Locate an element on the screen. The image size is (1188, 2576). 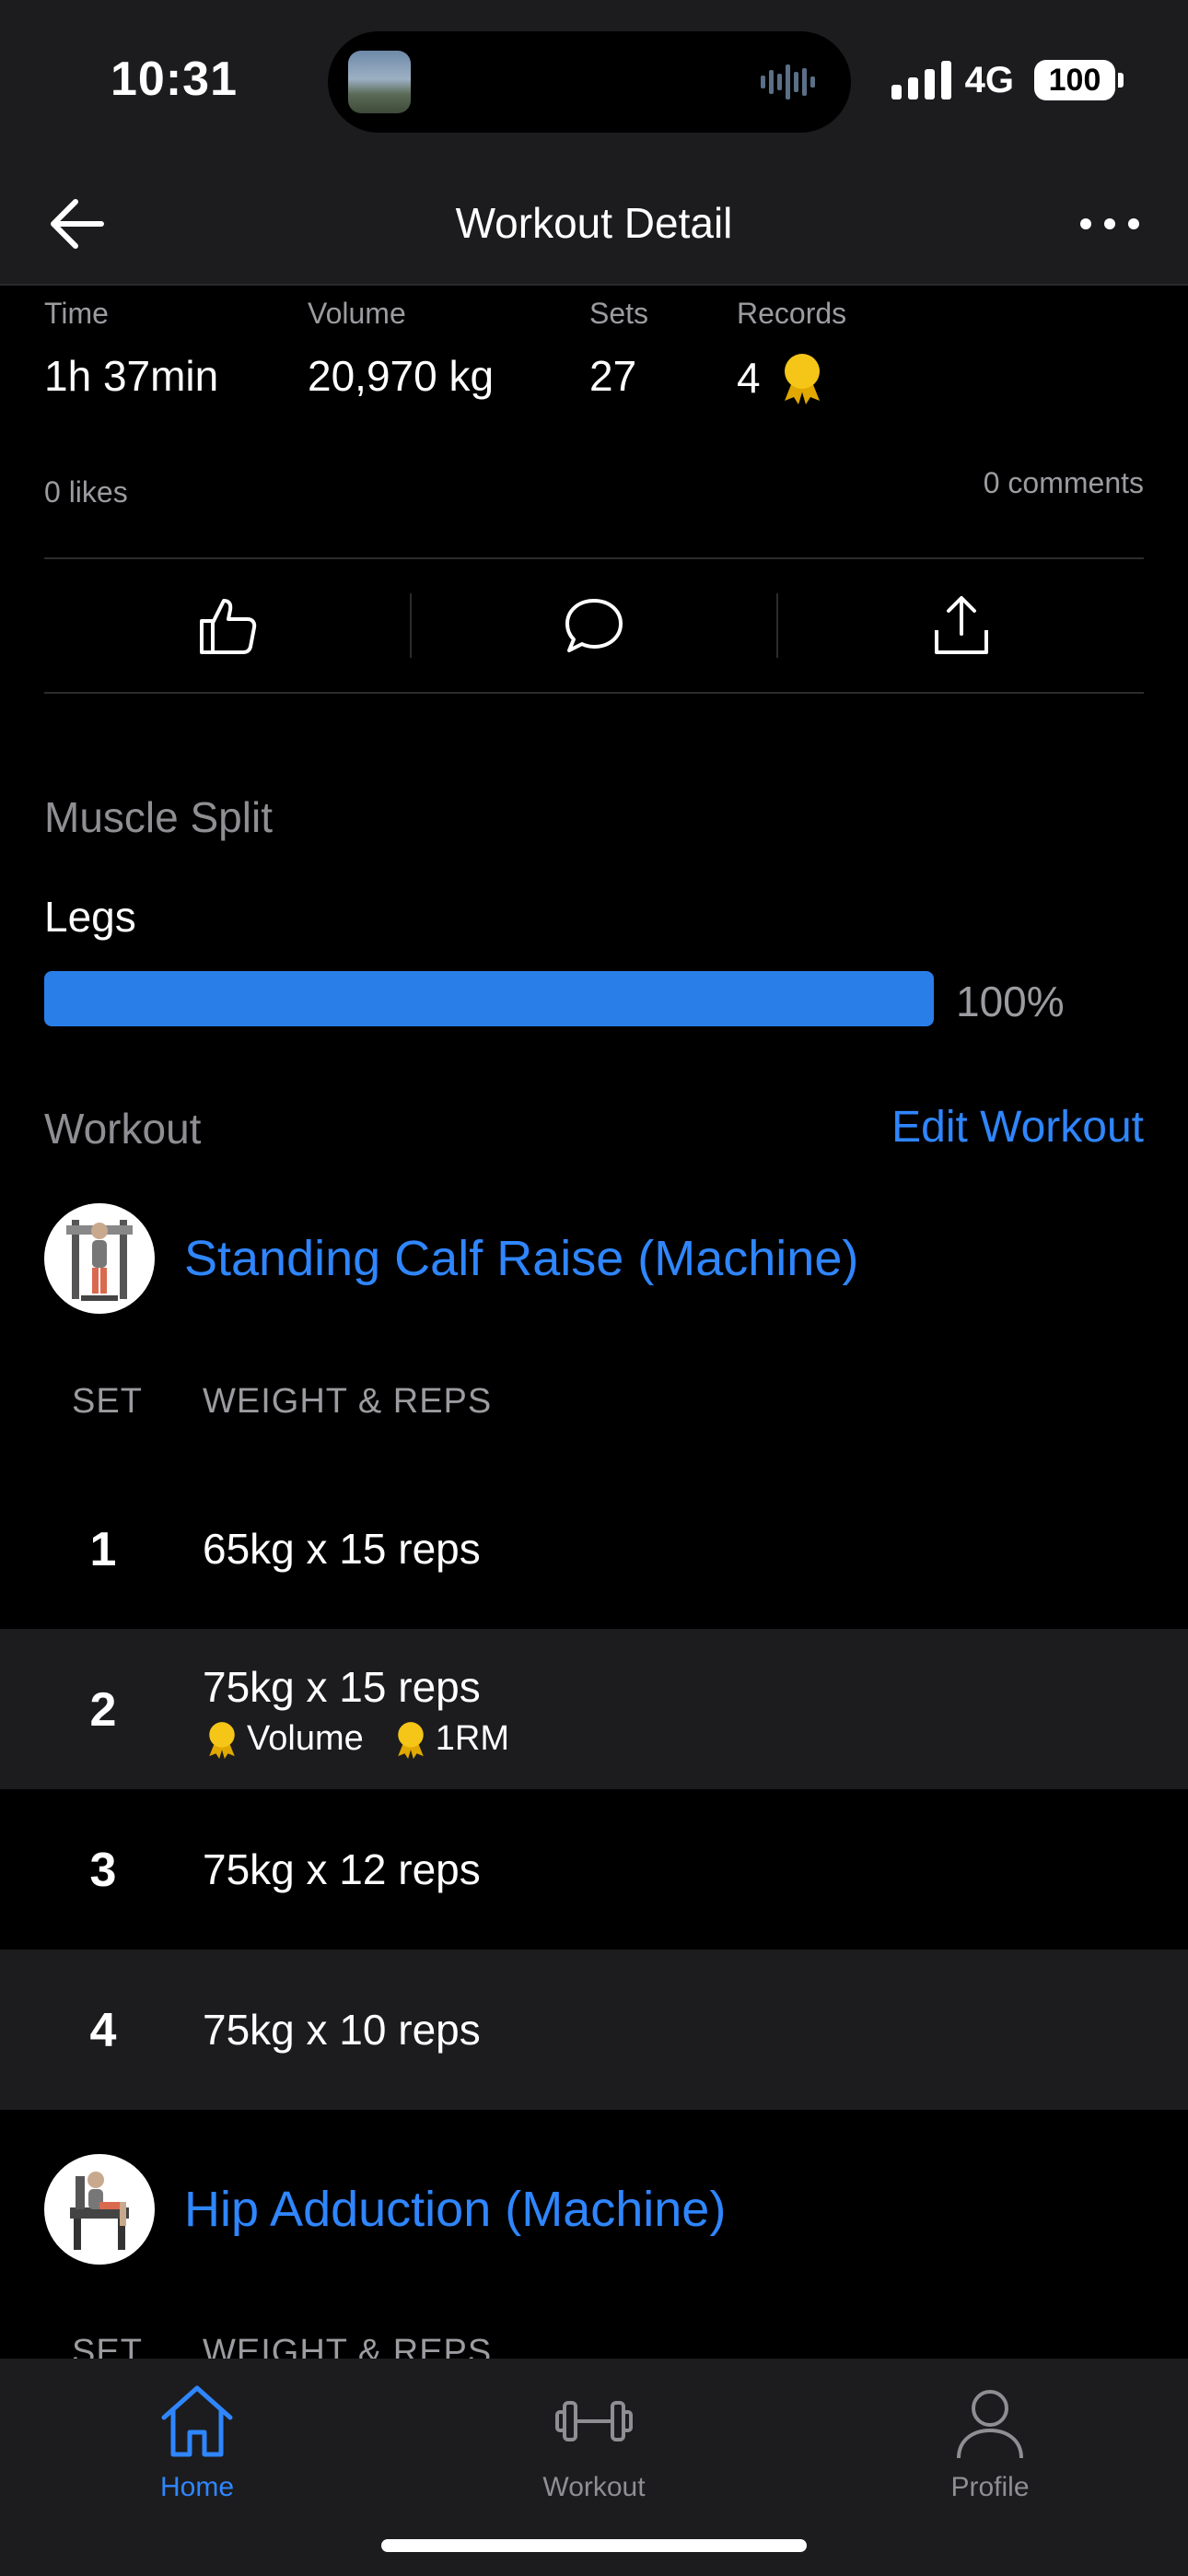
stat-volume: Volume 20,970 kg is located at coordinates (448, 350).